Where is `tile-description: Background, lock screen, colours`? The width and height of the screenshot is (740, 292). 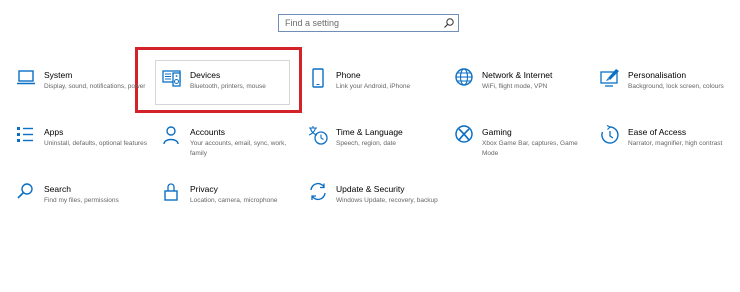 tile-description: Background, lock screen, colours is located at coordinates (676, 86).